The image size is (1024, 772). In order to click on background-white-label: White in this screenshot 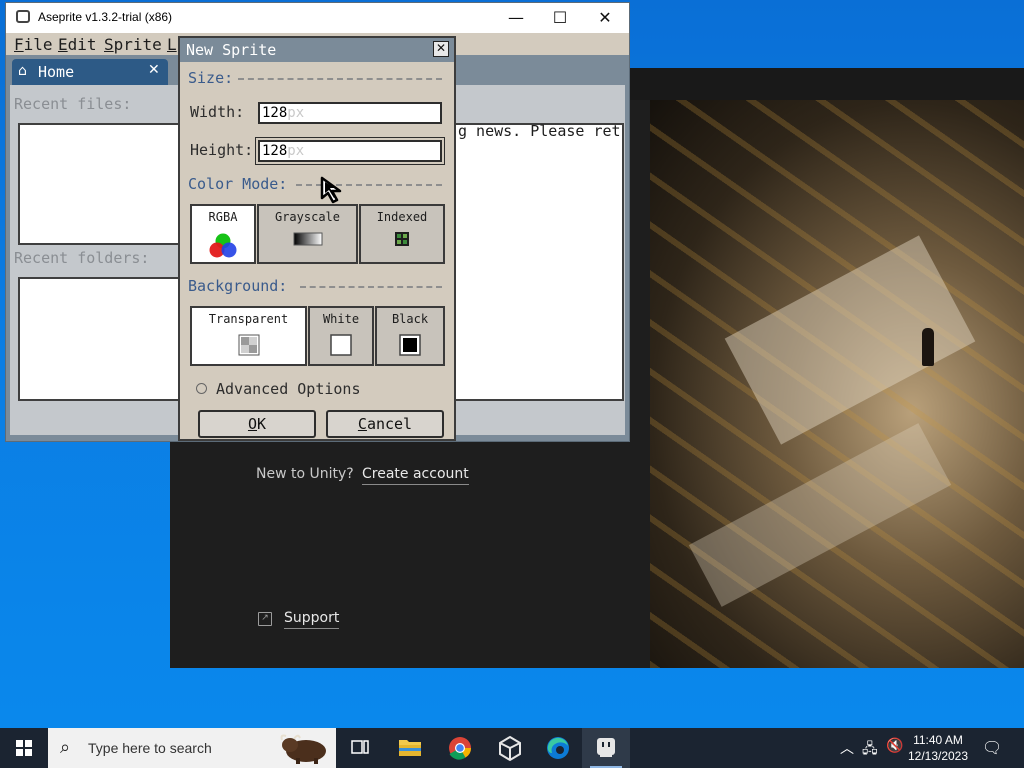, I will do `click(341, 319)`.